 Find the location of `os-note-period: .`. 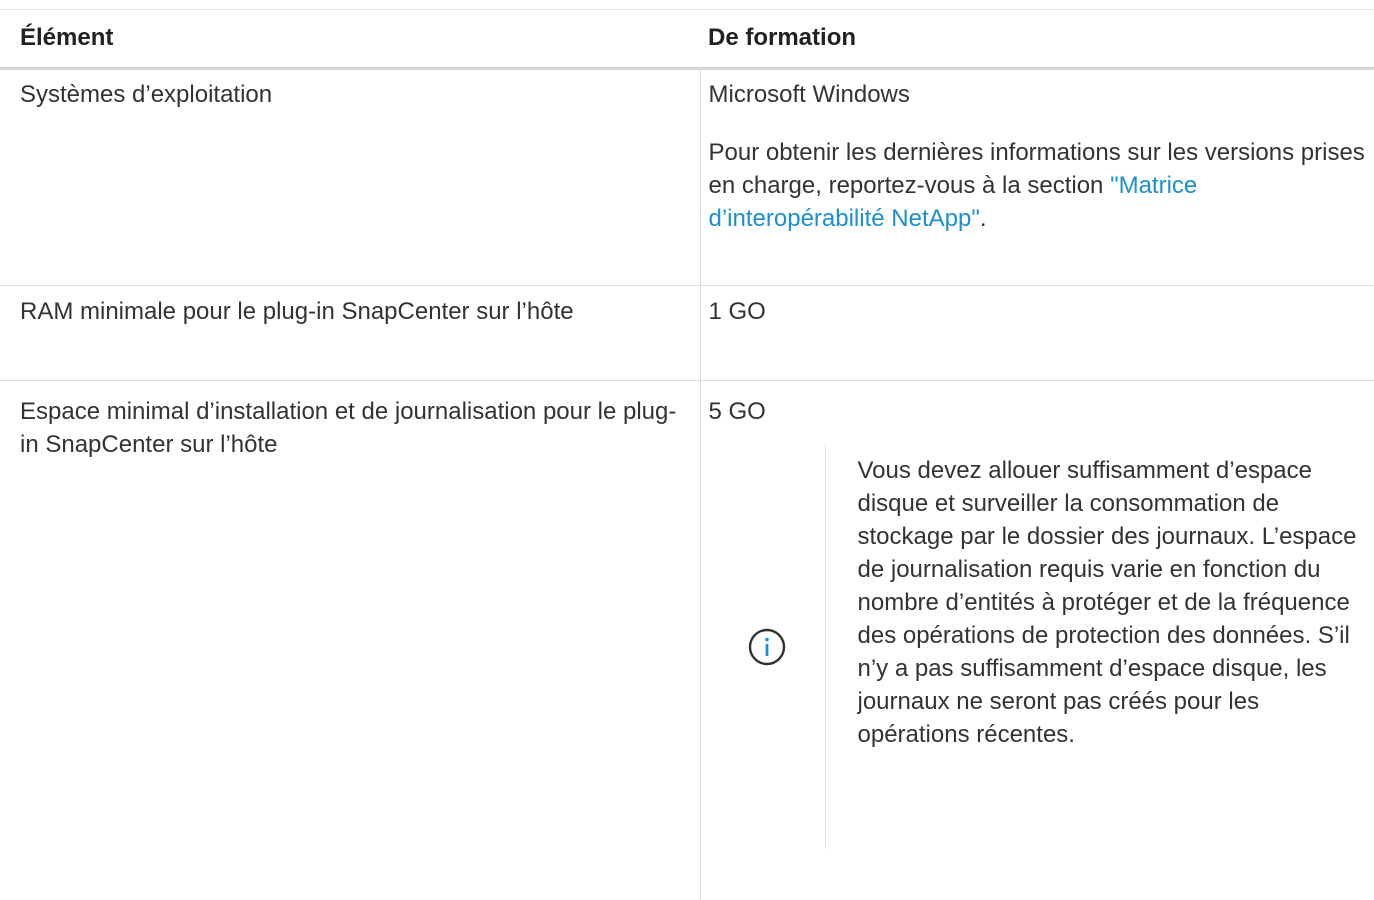

os-note-period: . is located at coordinates (983, 218).